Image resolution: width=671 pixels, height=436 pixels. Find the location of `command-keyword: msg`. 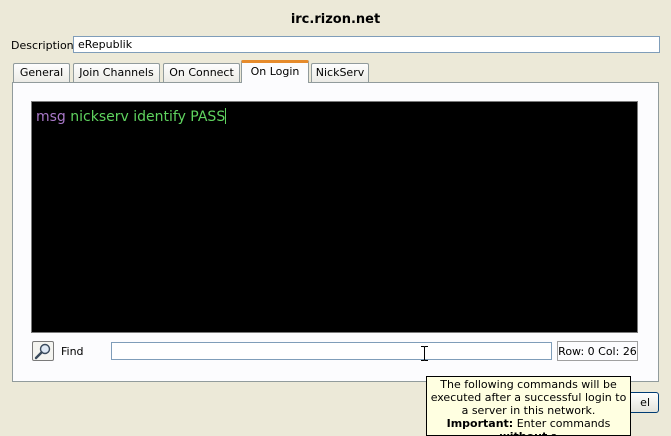

command-keyword: msg is located at coordinates (51, 117).